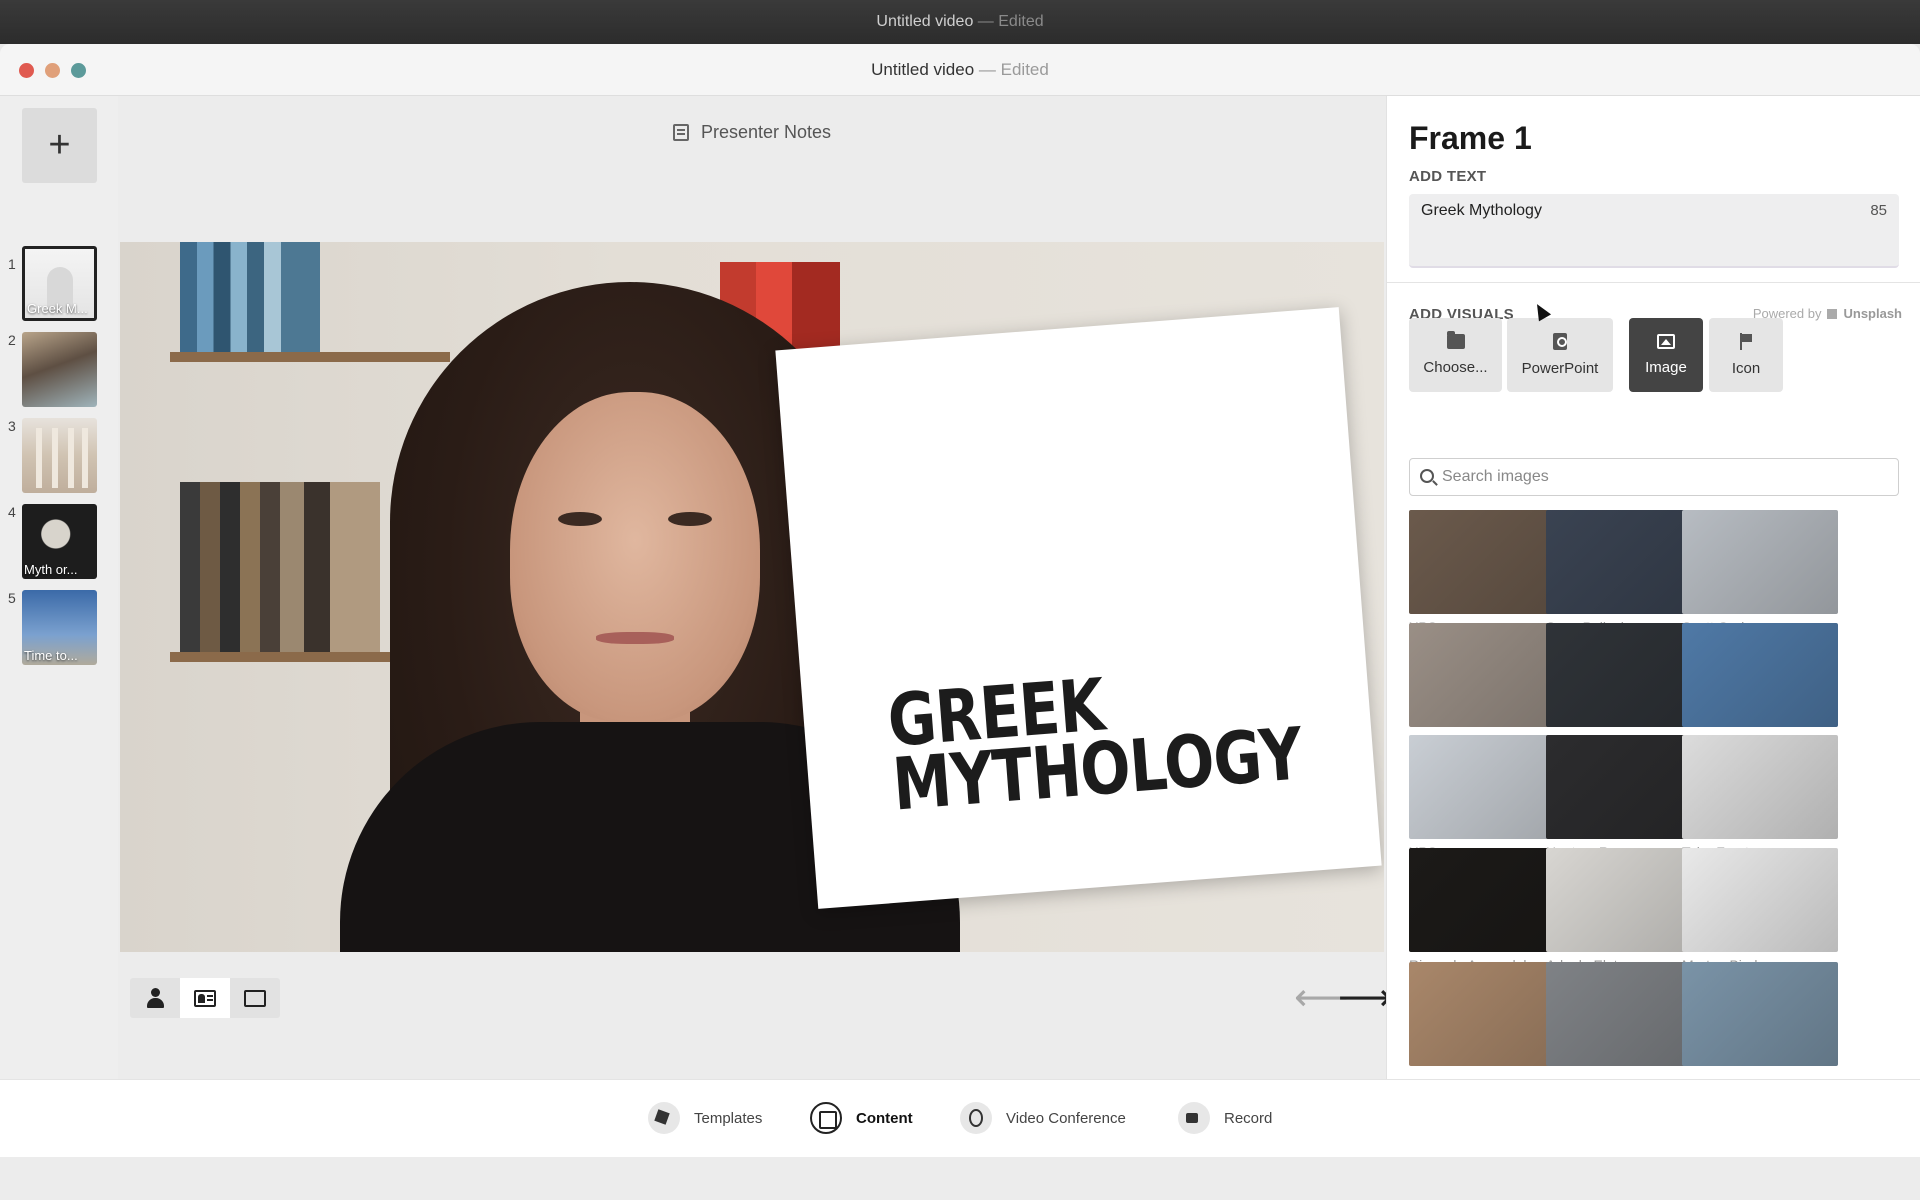 The width and height of the screenshot is (1920, 1200). Describe the element at coordinates (12, 340) in the screenshot. I see `slide-number: 2` at that location.